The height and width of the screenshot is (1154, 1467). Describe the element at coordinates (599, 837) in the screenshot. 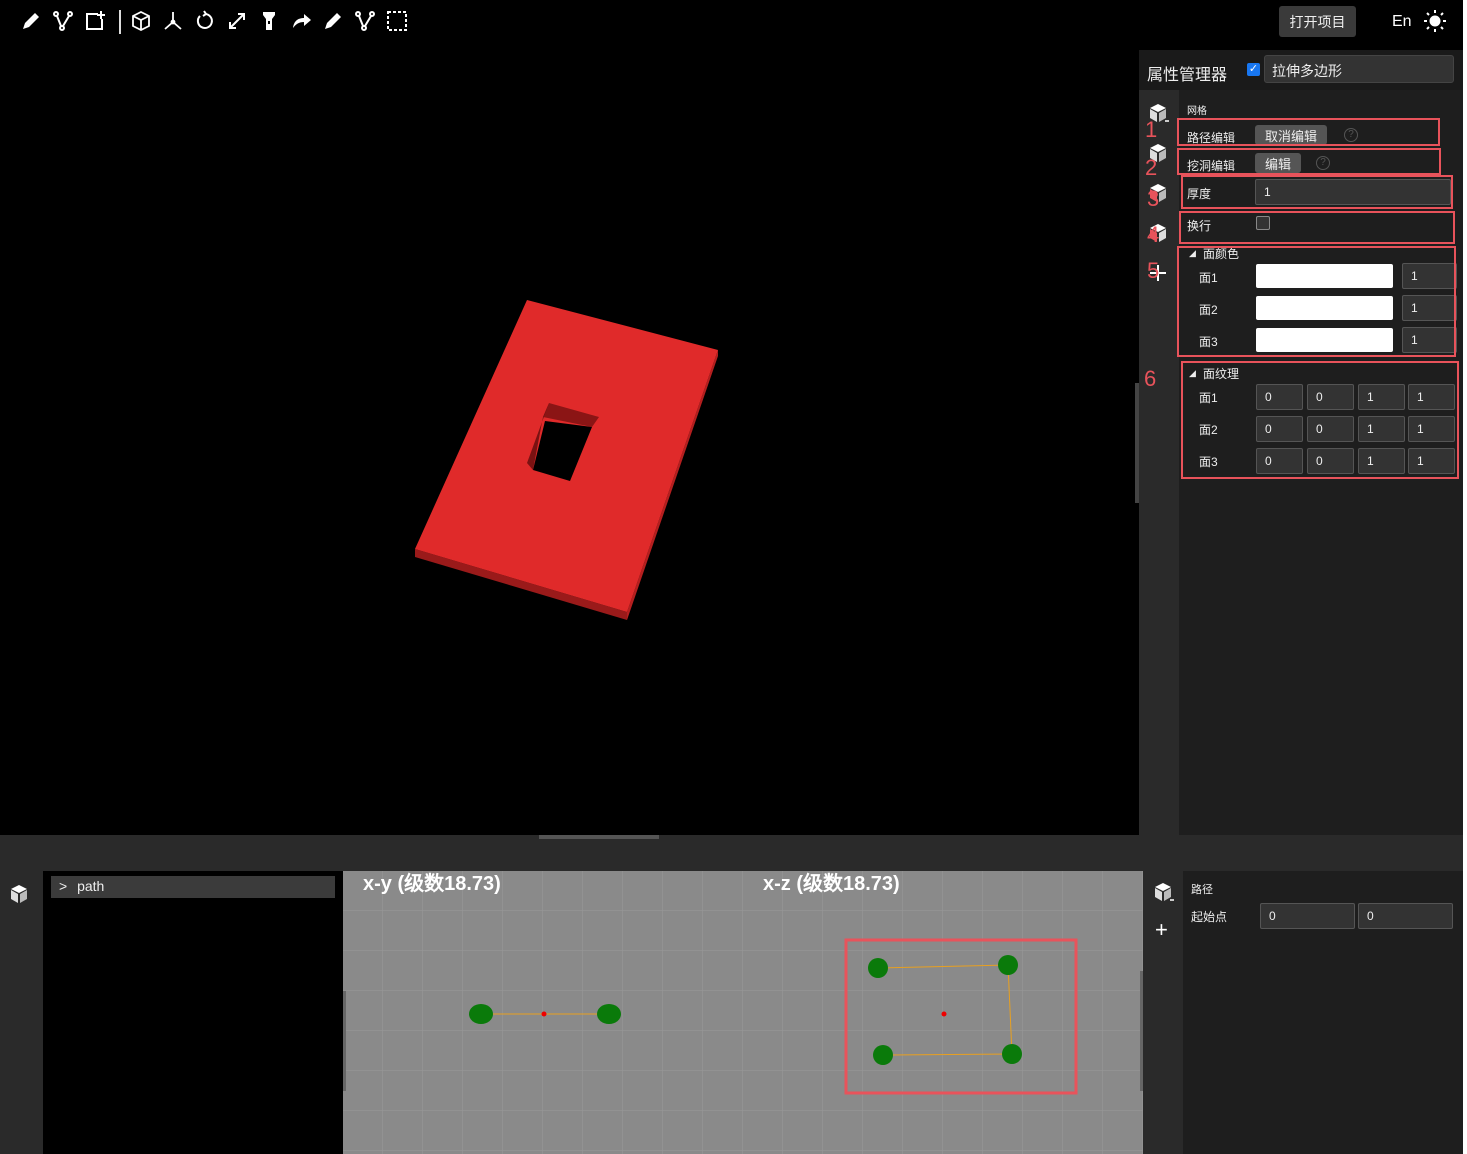

I see `splitter-handle` at that location.